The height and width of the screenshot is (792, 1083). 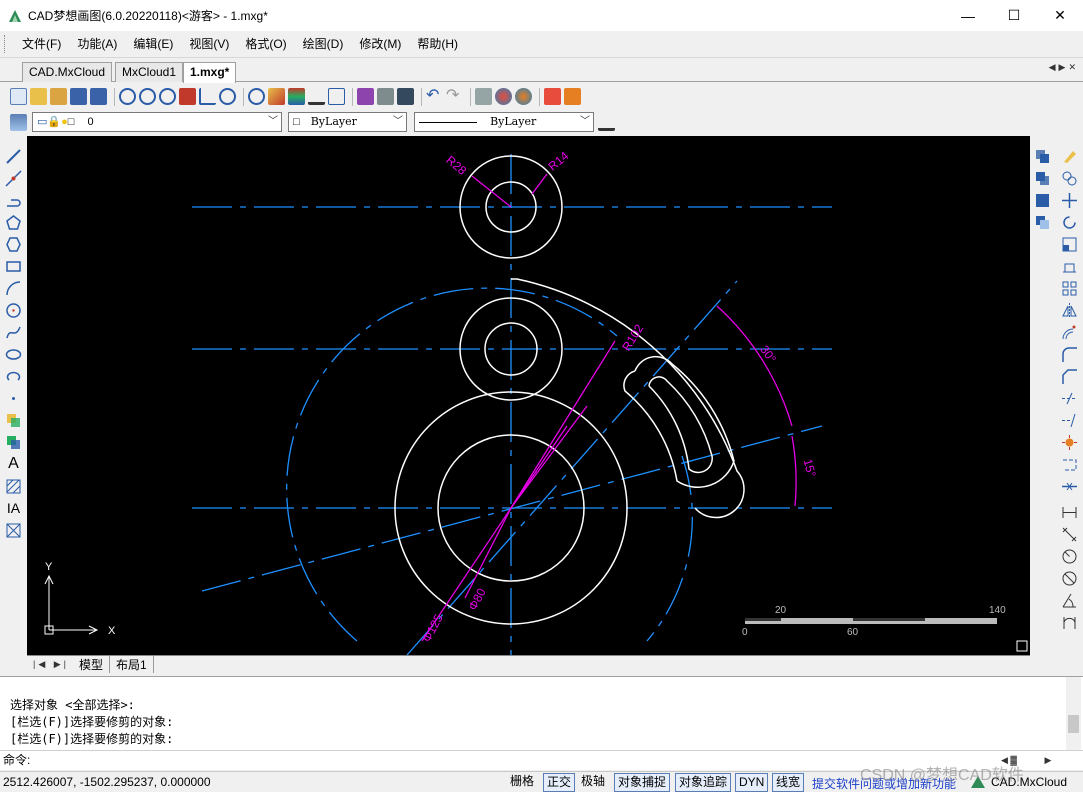 I want to click on text-icon: A, so click(x=13, y=463).